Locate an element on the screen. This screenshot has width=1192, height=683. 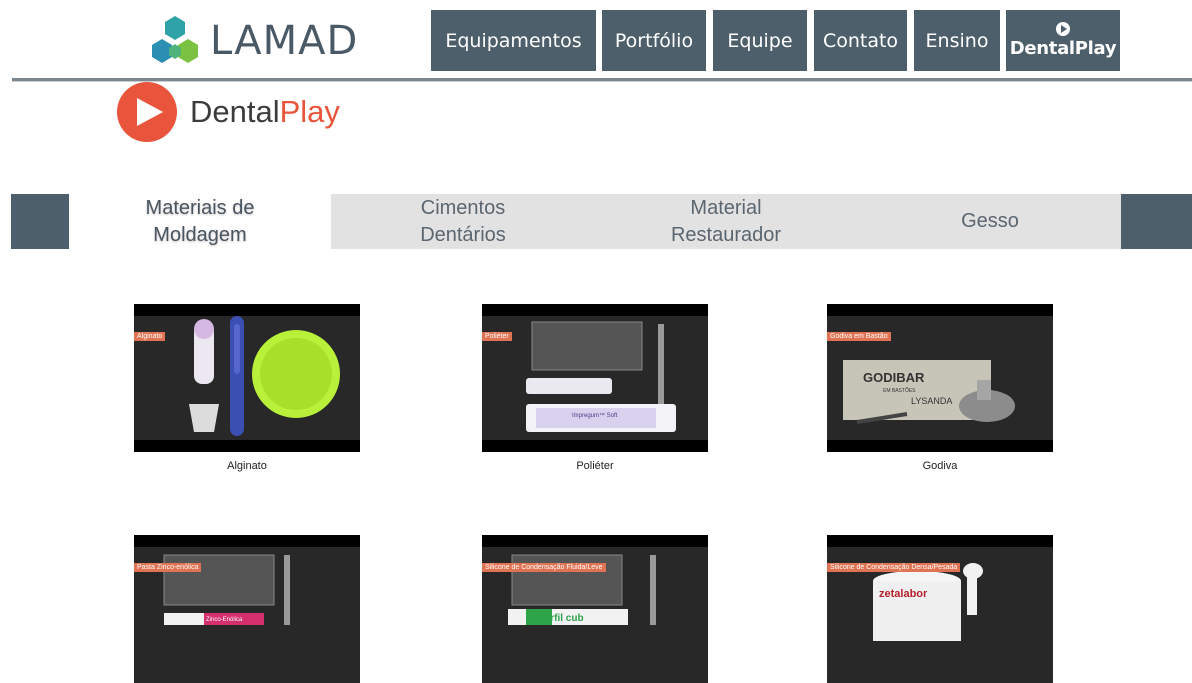
nav-portfolio: Portfólio is located at coordinates (654, 40).